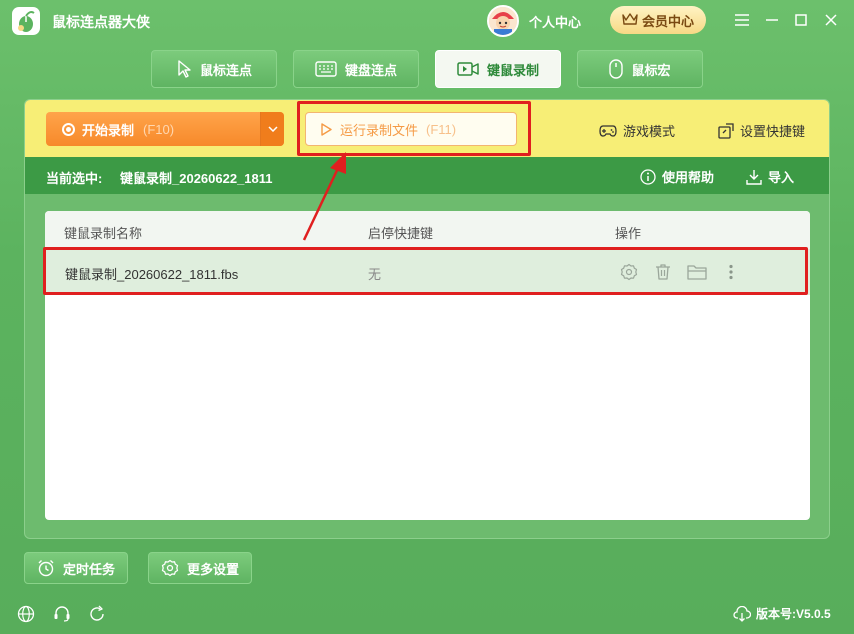  I want to click on vip-center-button: 会员中心, so click(658, 20).